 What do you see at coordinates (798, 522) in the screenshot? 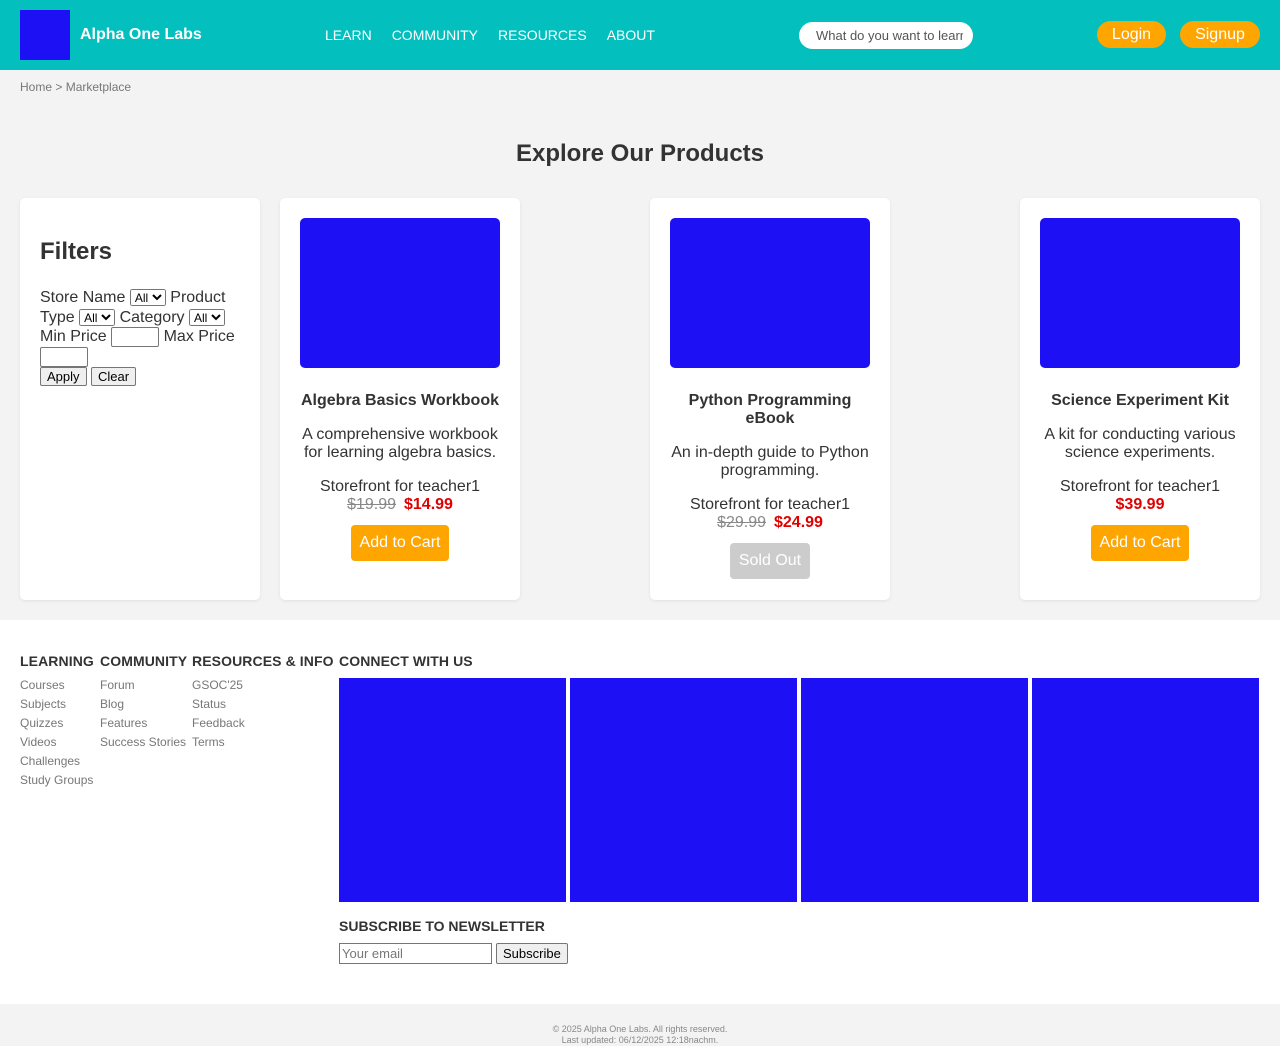
I see `sale-price: $24.99` at bounding box center [798, 522].